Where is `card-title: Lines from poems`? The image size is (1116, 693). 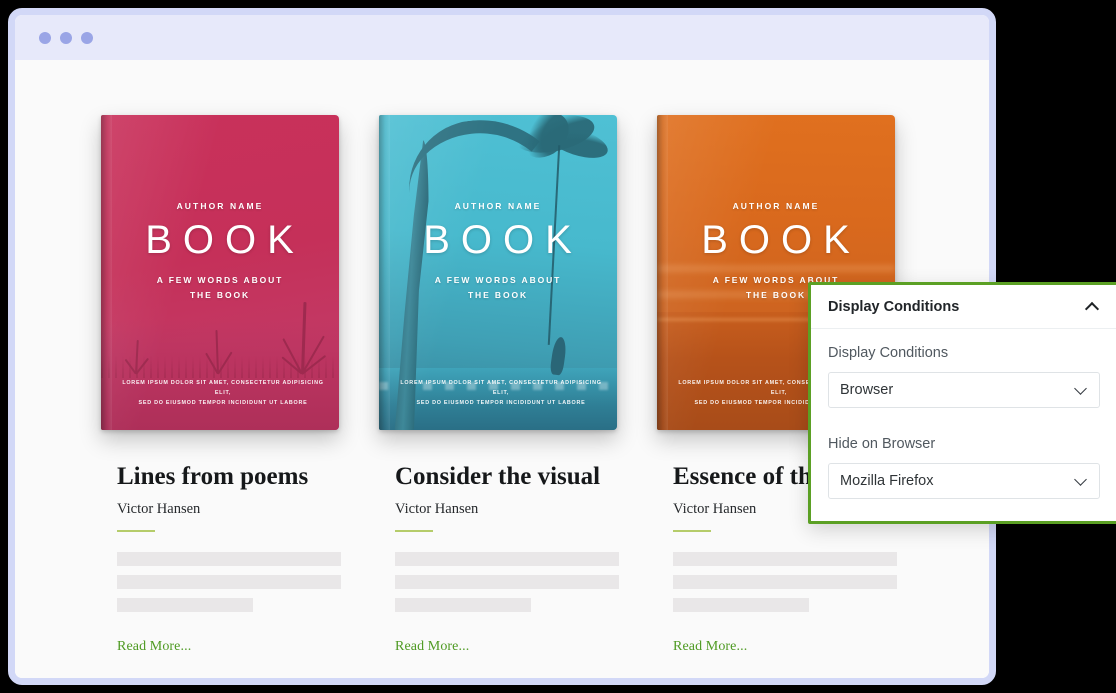 card-title: Lines from poems is located at coordinates (213, 476).